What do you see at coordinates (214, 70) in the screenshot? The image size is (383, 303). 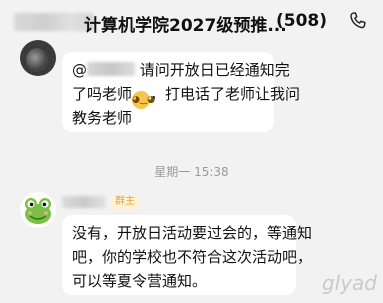 I see `message-text: 请问开放日已经通知完` at bounding box center [214, 70].